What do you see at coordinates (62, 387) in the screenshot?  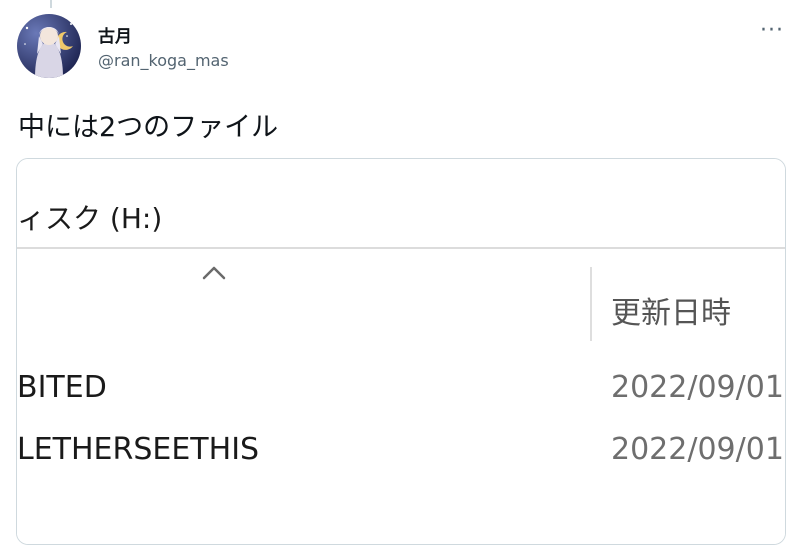 I see `file-name: BITED` at bounding box center [62, 387].